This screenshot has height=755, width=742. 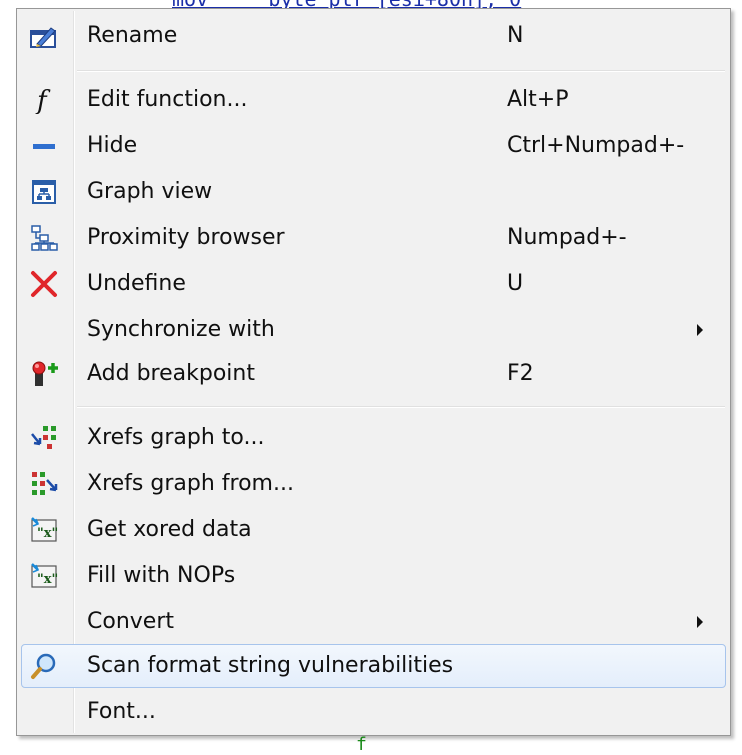 What do you see at coordinates (373, 666) in the screenshot?
I see `menu-item-scan-format-string-vulnerabilities: Scan format string vulnerabilities` at bounding box center [373, 666].